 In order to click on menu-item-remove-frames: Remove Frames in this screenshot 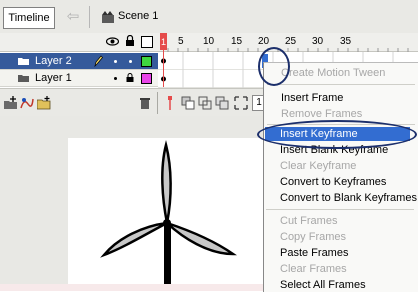, I will do `click(321, 114)`.